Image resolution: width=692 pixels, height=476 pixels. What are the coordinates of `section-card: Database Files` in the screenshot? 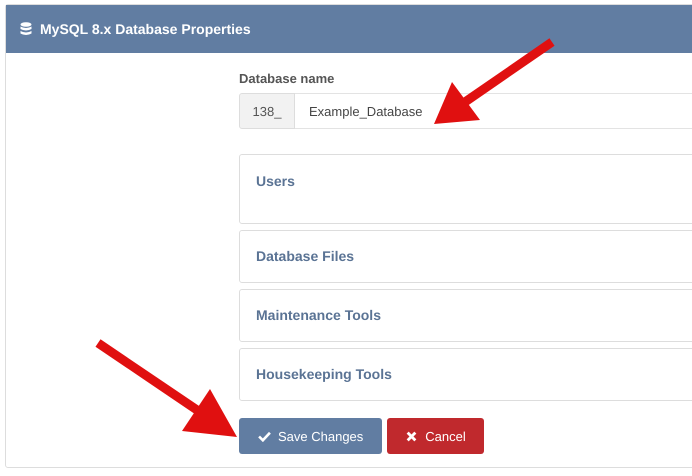 It's located at (465, 256).